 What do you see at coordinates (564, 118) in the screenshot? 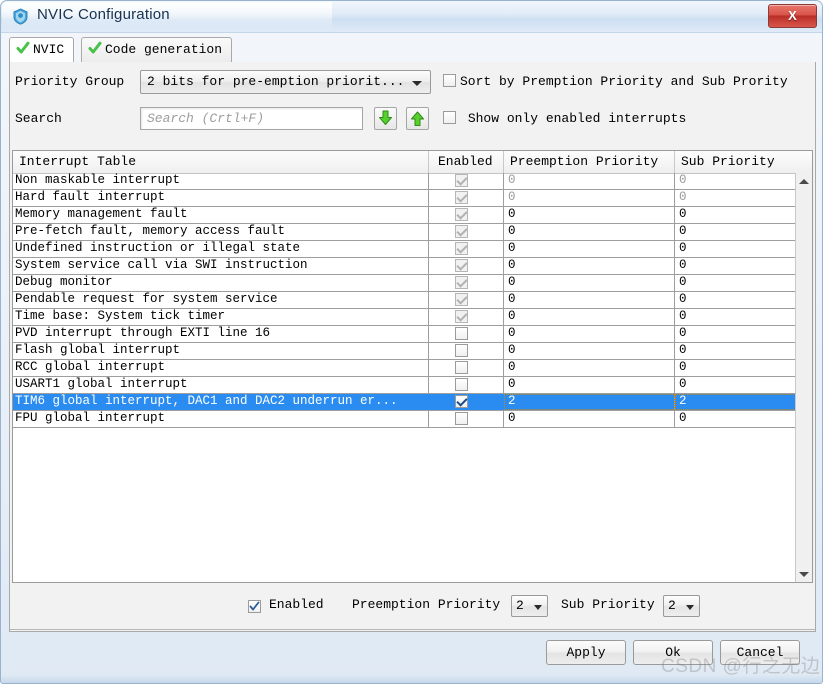
I see `show-only-enabled-checkbox: Show only enabled interrupts` at bounding box center [564, 118].